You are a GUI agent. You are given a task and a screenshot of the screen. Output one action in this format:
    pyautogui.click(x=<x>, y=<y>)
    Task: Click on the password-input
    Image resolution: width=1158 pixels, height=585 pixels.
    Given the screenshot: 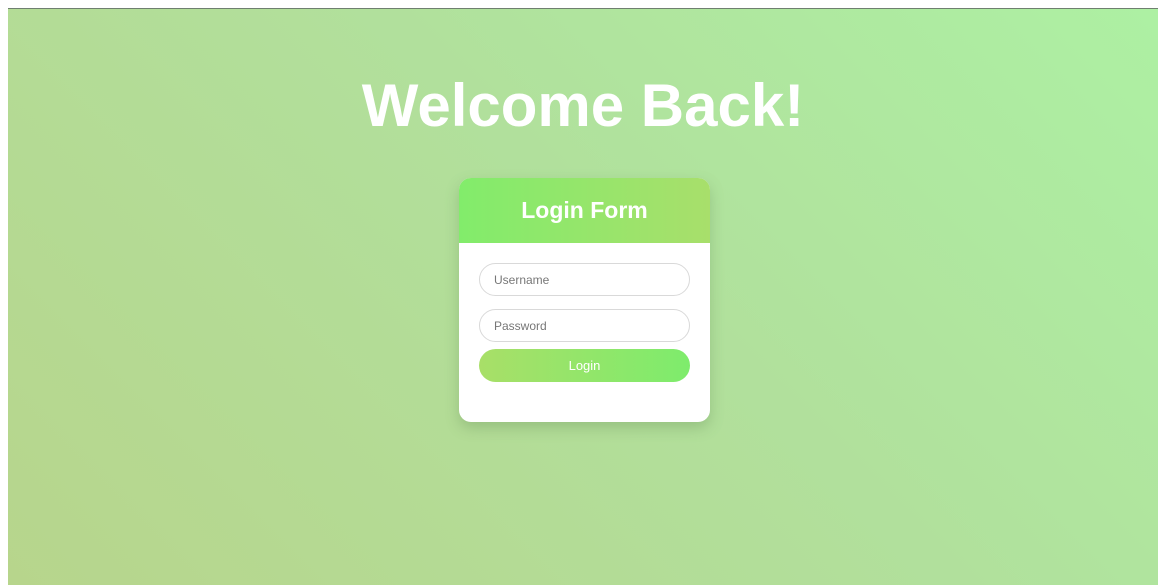 What is the action you would take?
    pyautogui.click(x=584, y=325)
    